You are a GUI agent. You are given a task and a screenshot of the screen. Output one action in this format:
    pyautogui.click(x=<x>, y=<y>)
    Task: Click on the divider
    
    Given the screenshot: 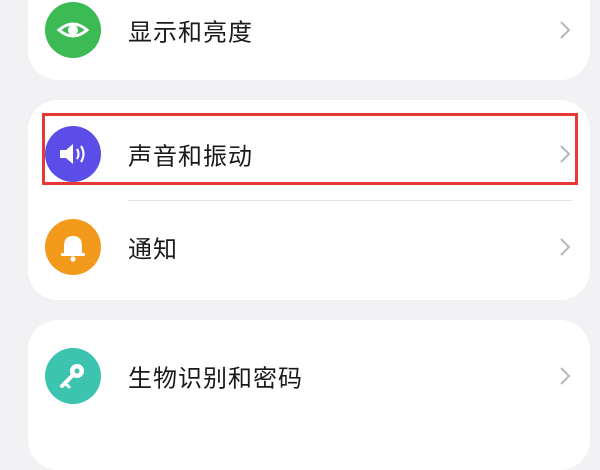 What is the action you would take?
    pyautogui.click(x=350, y=200)
    